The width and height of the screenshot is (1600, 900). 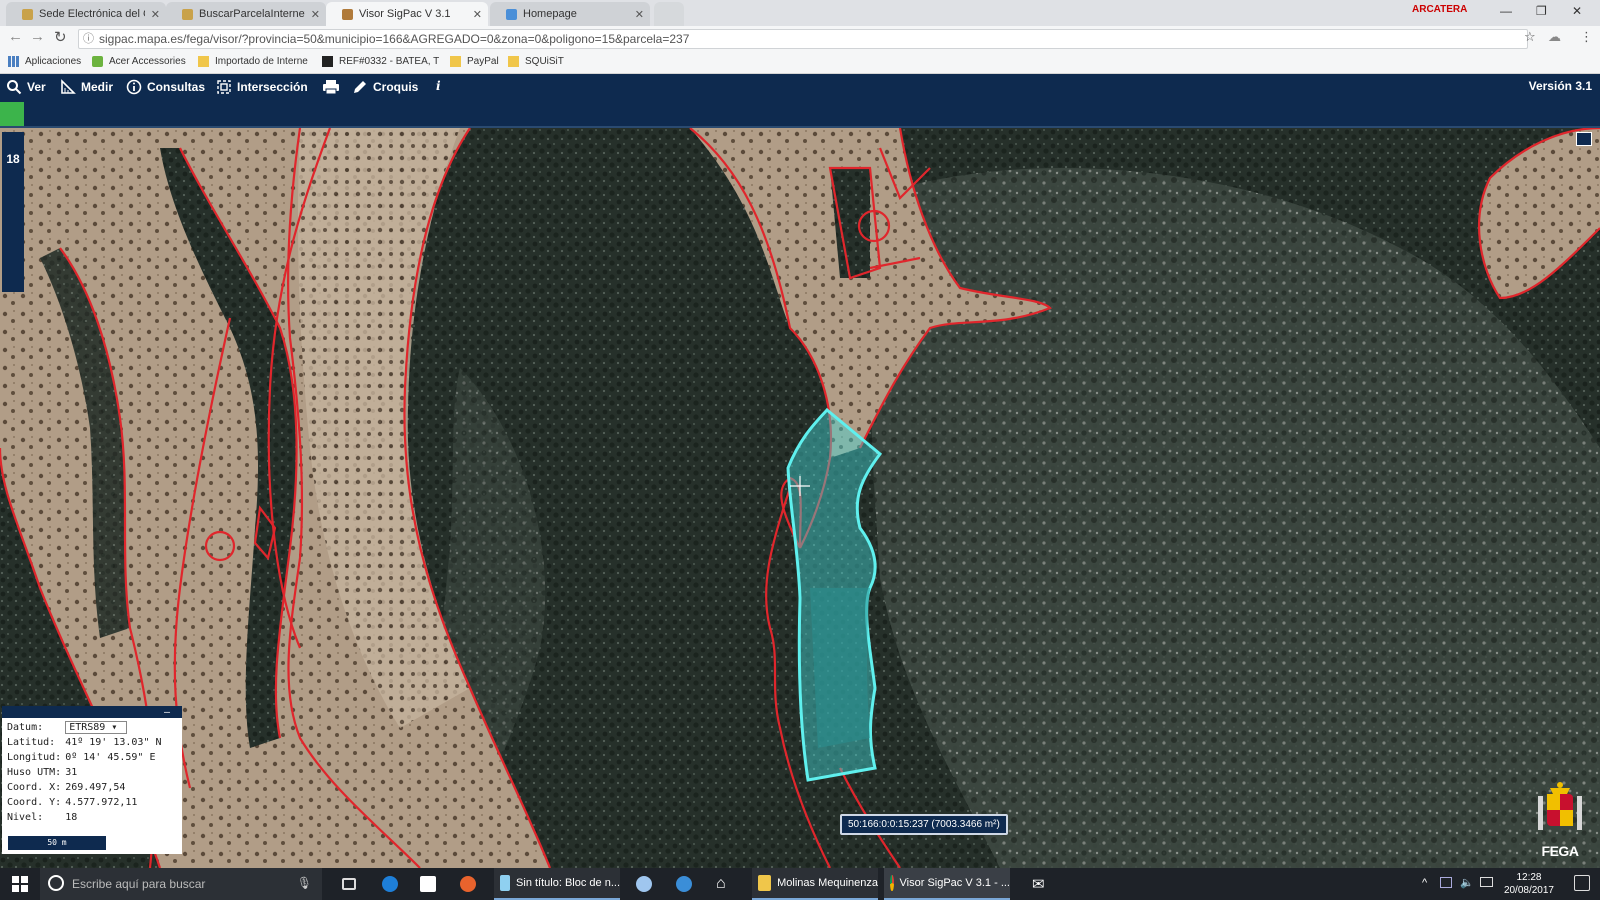 What do you see at coordinates (1506, 11) in the screenshot?
I see `minimize-icon: —` at bounding box center [1506, 11].